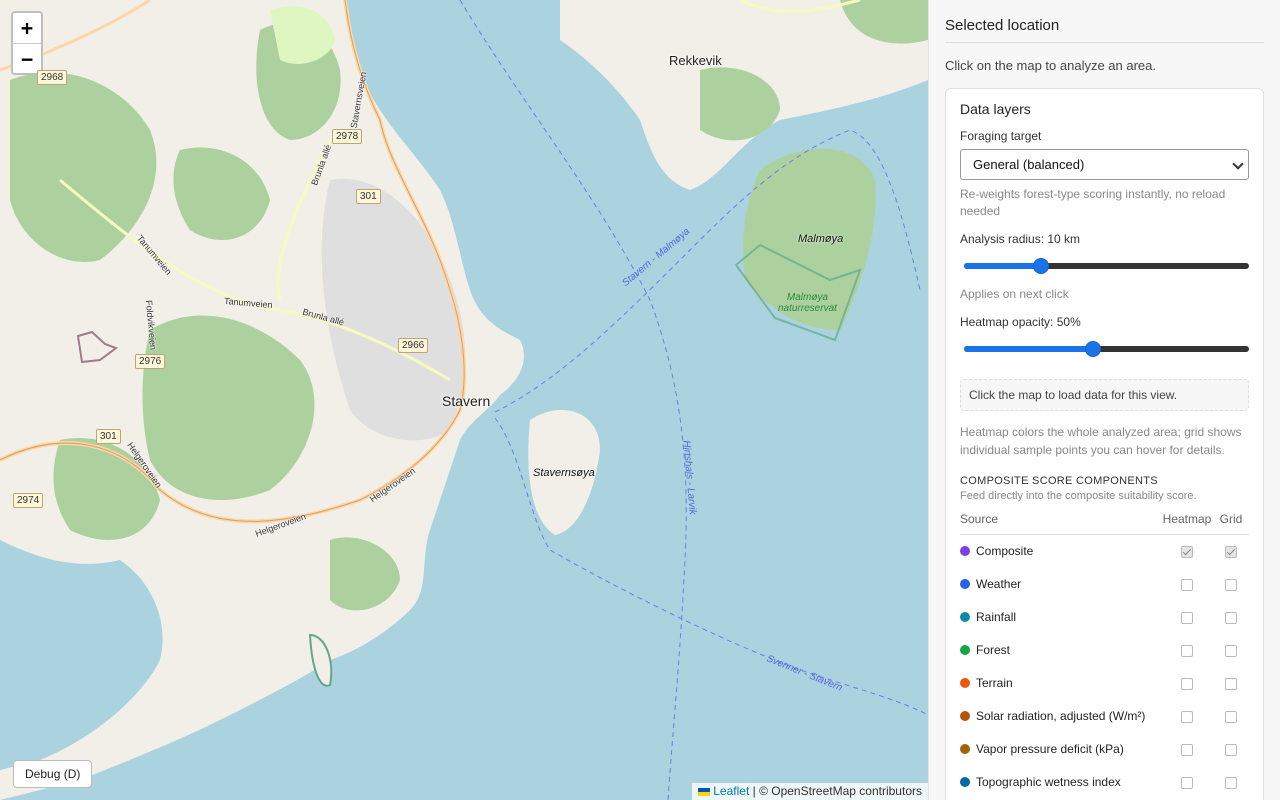 Image resolution: width=1280 pixels, height=800 pixels. What do you see at coordinates (1059, 481) in the screenshot?
I see `section-title: COMPOSITE SCORE COMPONENTS` at bounding box center [1059, 481].